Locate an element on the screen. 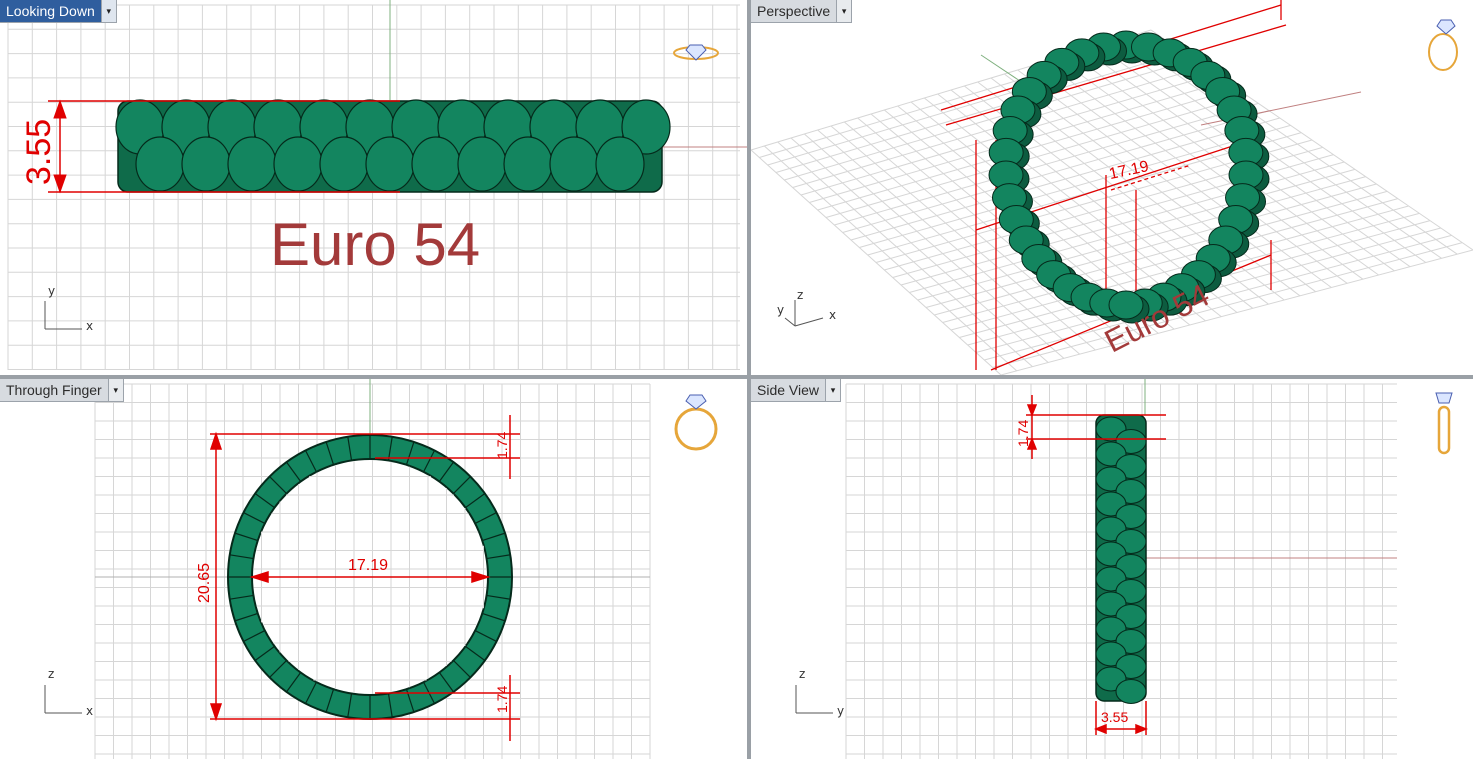 The image size is (1473, 759). viewport-title: Perspective is located at coordinates (794, 11).